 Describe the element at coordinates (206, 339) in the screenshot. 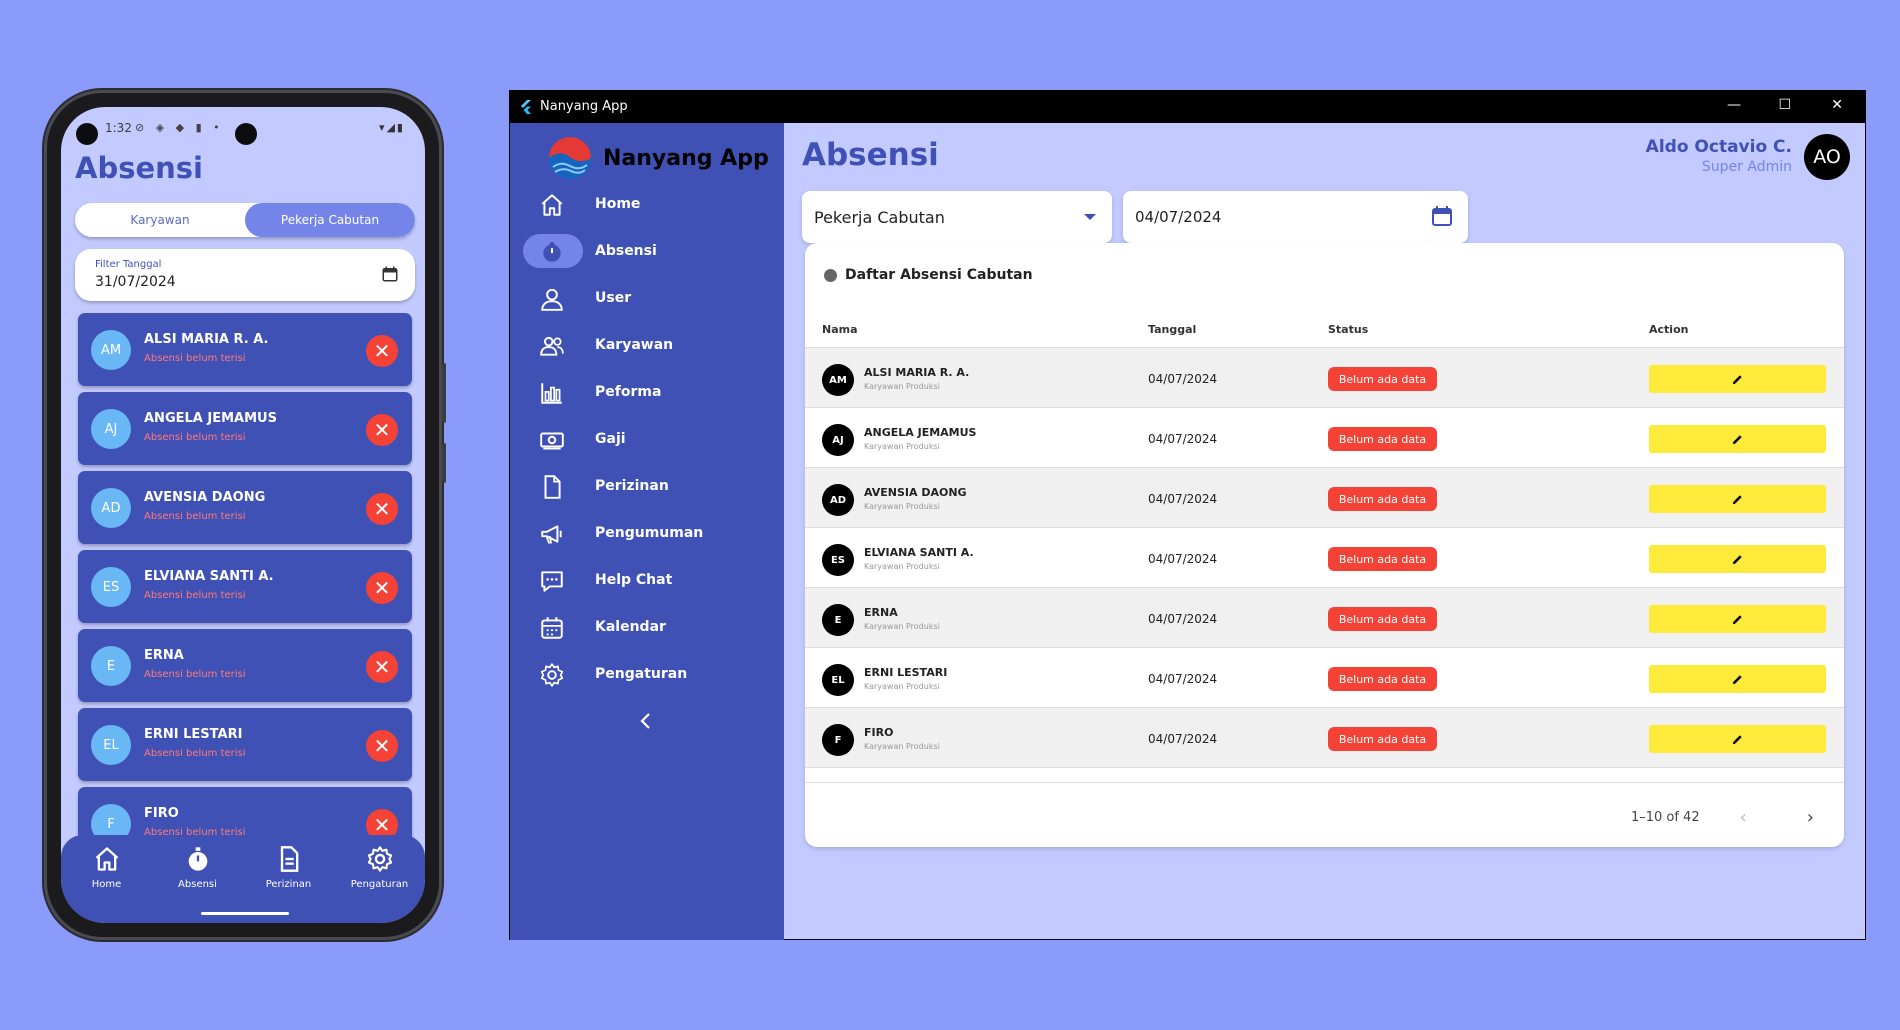

I see `employee-name: ALSI MARIA R. A.` at that location.